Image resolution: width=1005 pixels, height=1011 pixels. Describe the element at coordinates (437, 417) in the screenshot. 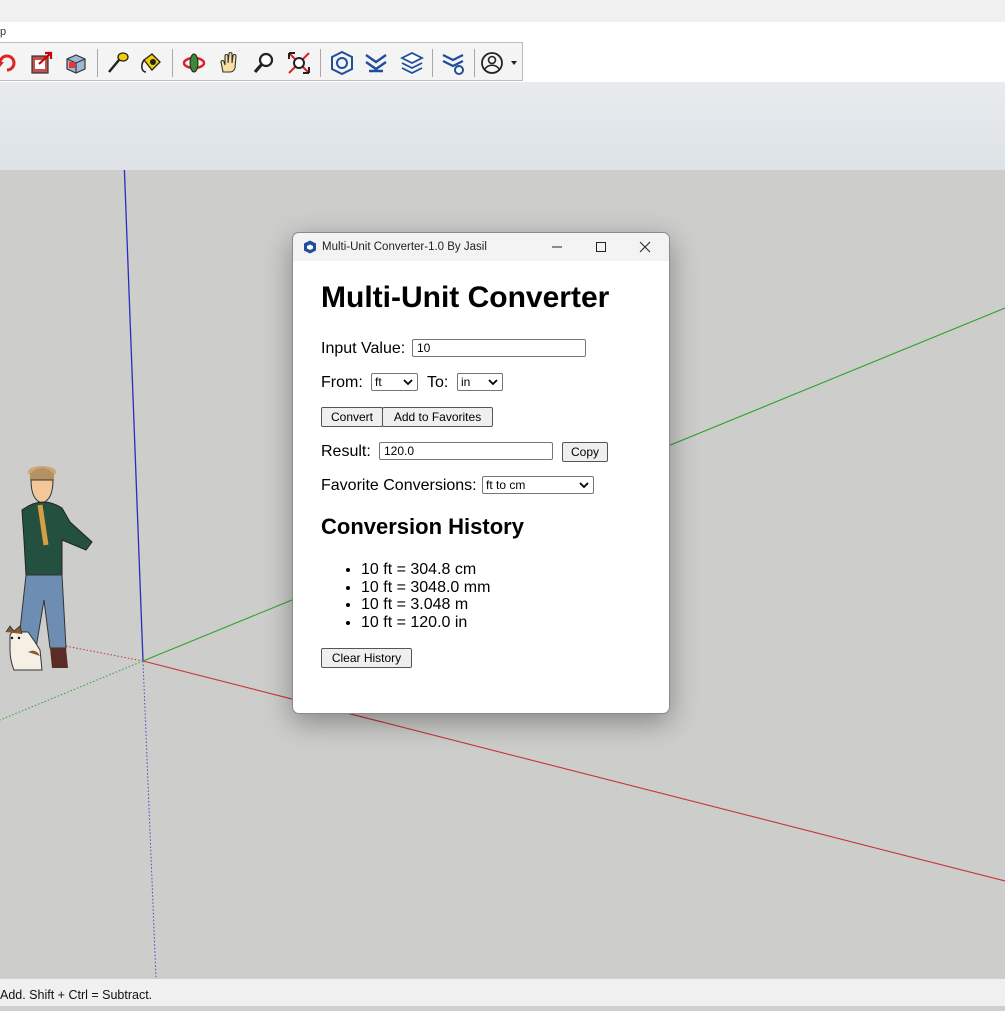

I see `add-to-favorites-button: Add to Favorites` at that location.